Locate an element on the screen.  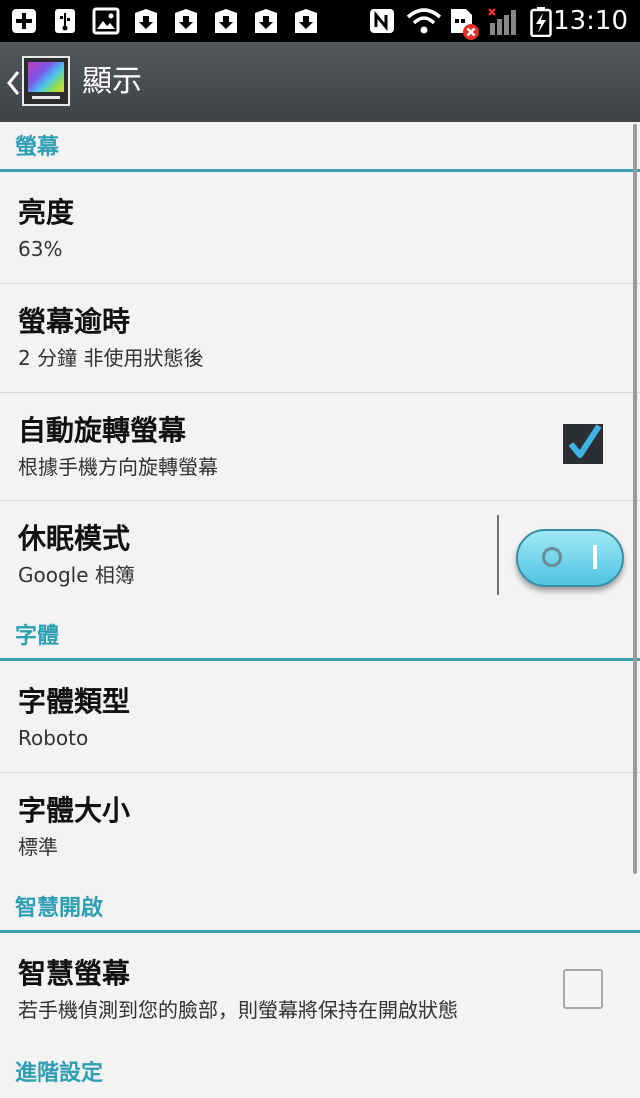
auto-rotate-checkbox is located at coordinates (583, 444).